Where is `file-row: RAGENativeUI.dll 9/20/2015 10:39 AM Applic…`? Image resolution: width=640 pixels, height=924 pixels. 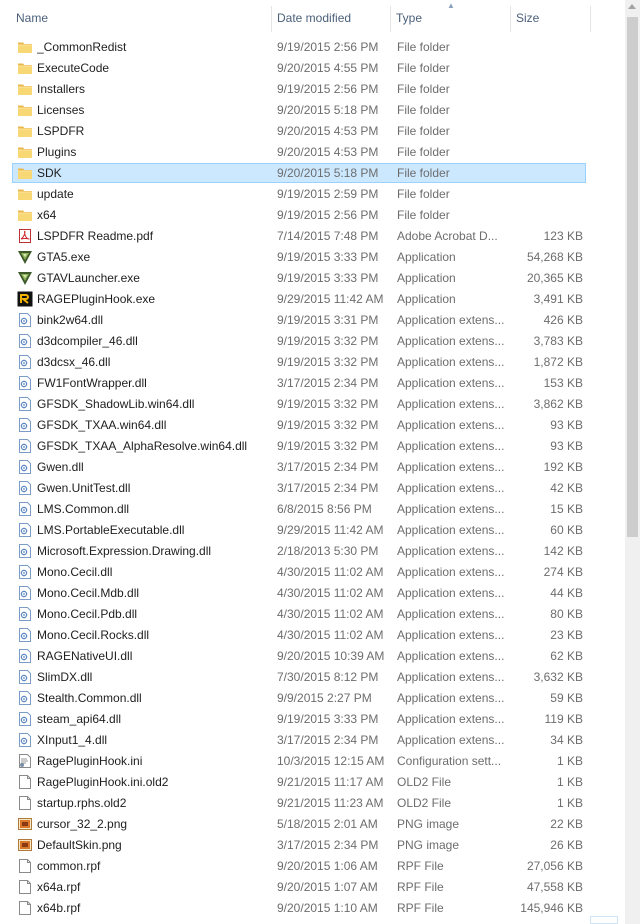
file-row: RAGENativeUI.dll 9/20/2015 10:39 AM Applic… is located at coordinates (312, 656).